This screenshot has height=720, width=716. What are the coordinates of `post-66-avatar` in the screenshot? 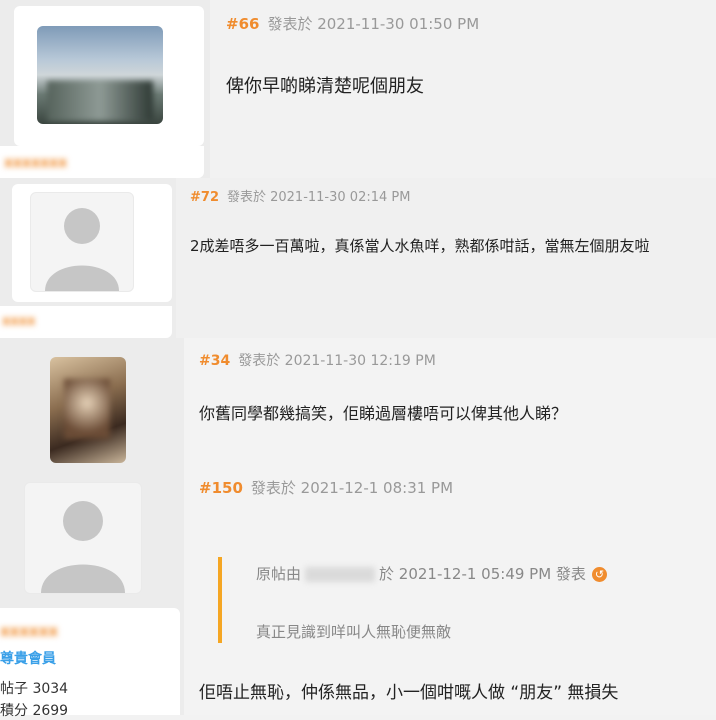 It's located at (100, 75).